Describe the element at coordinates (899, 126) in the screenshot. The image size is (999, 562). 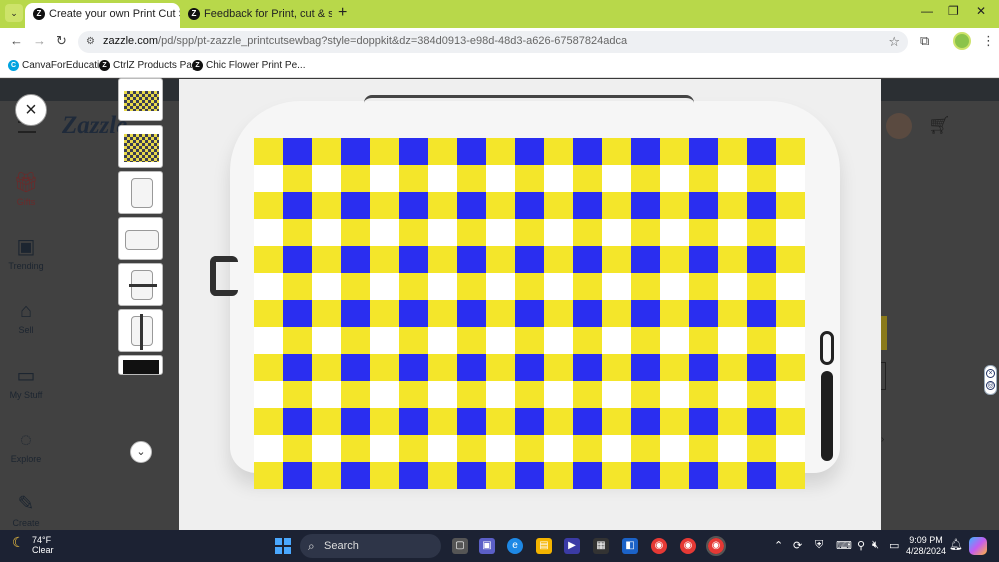
I see `account-avatar` at that location.